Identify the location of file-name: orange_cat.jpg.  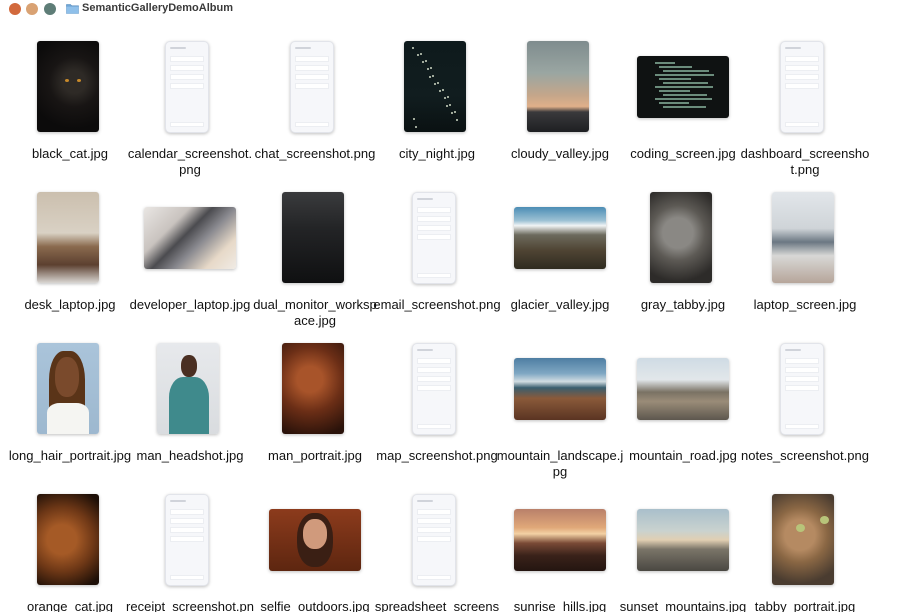
(69, 605).